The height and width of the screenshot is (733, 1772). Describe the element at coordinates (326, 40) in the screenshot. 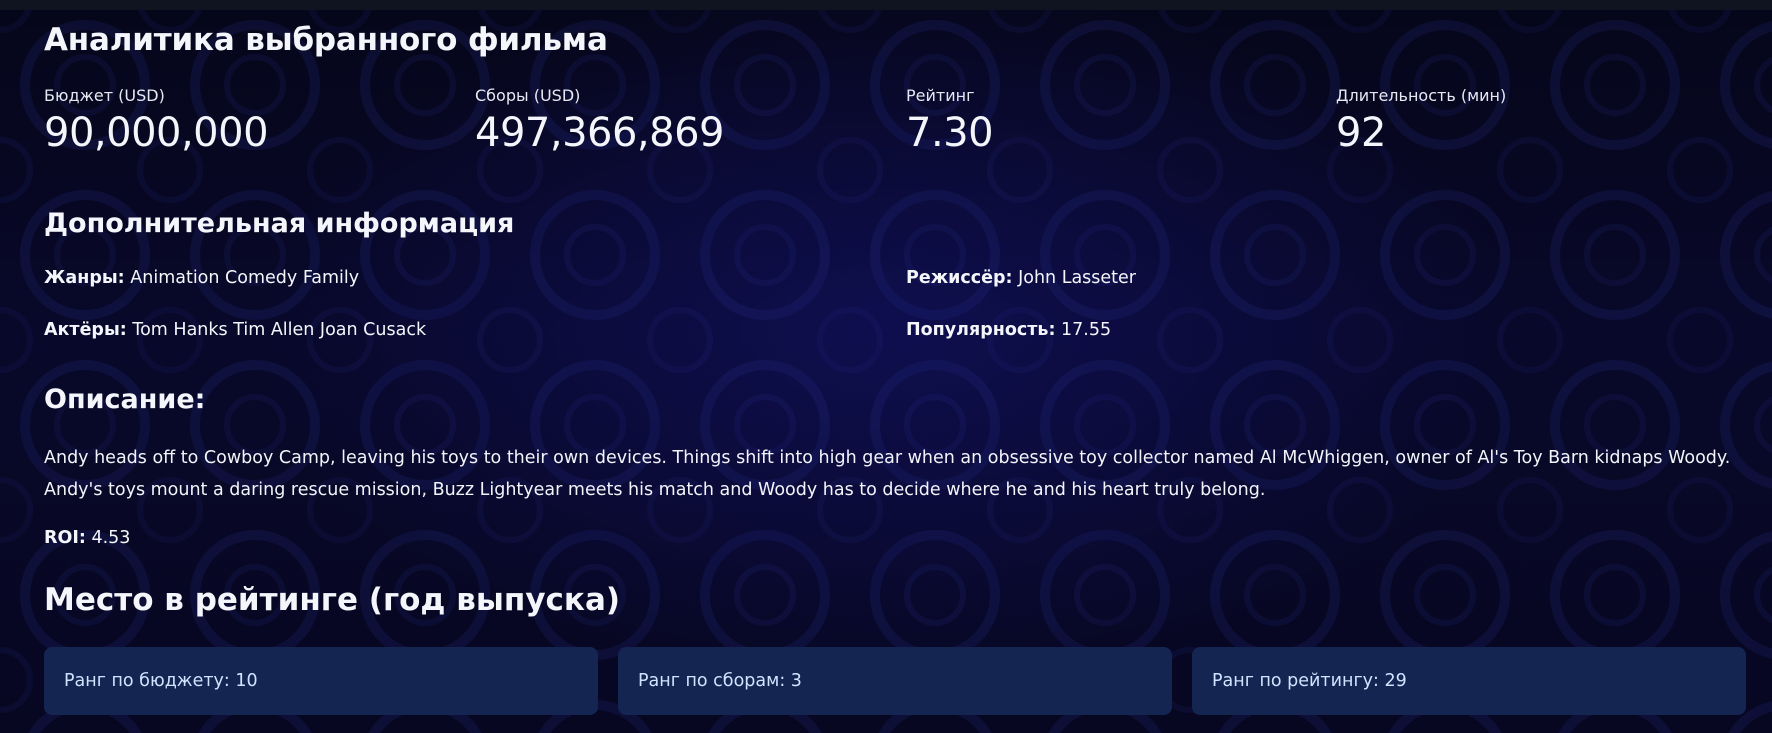

I see `page-title: Аналитика выбранного фильма` at that location.